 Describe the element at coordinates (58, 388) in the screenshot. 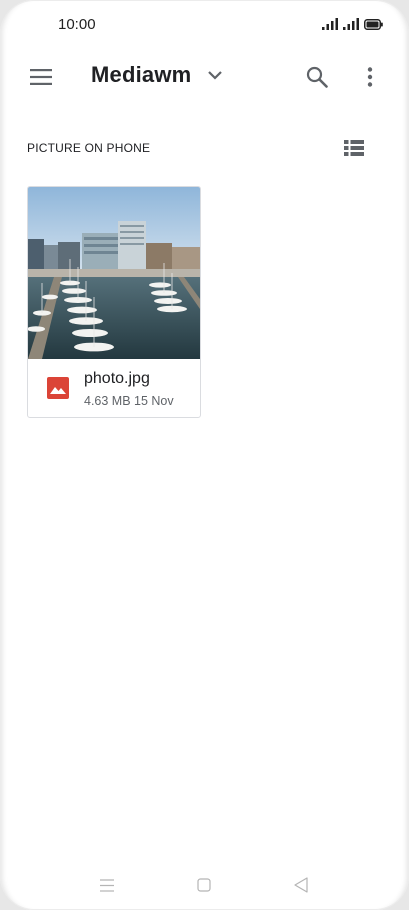

I see `image-icon` at that location.